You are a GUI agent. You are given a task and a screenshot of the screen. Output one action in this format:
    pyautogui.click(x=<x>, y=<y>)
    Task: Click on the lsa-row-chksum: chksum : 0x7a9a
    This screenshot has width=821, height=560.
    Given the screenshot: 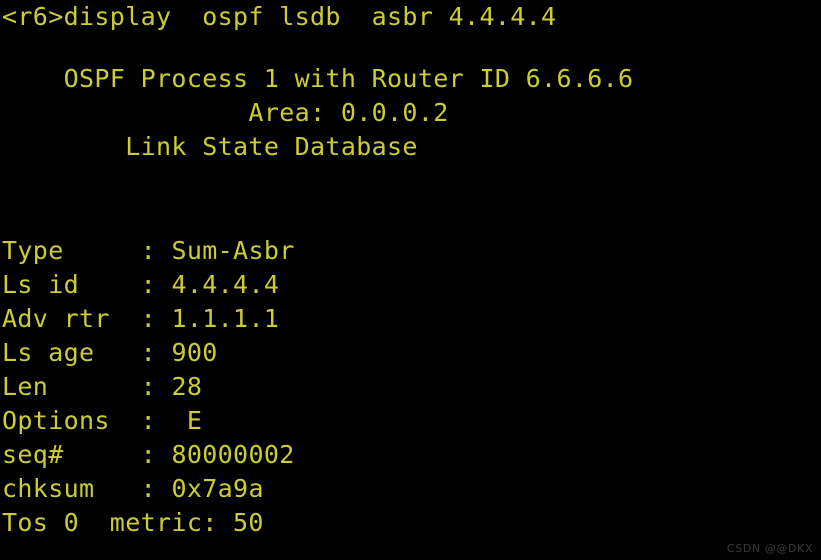 What is the action you would take?
    pyautogui.click(x=148, y=489)
    